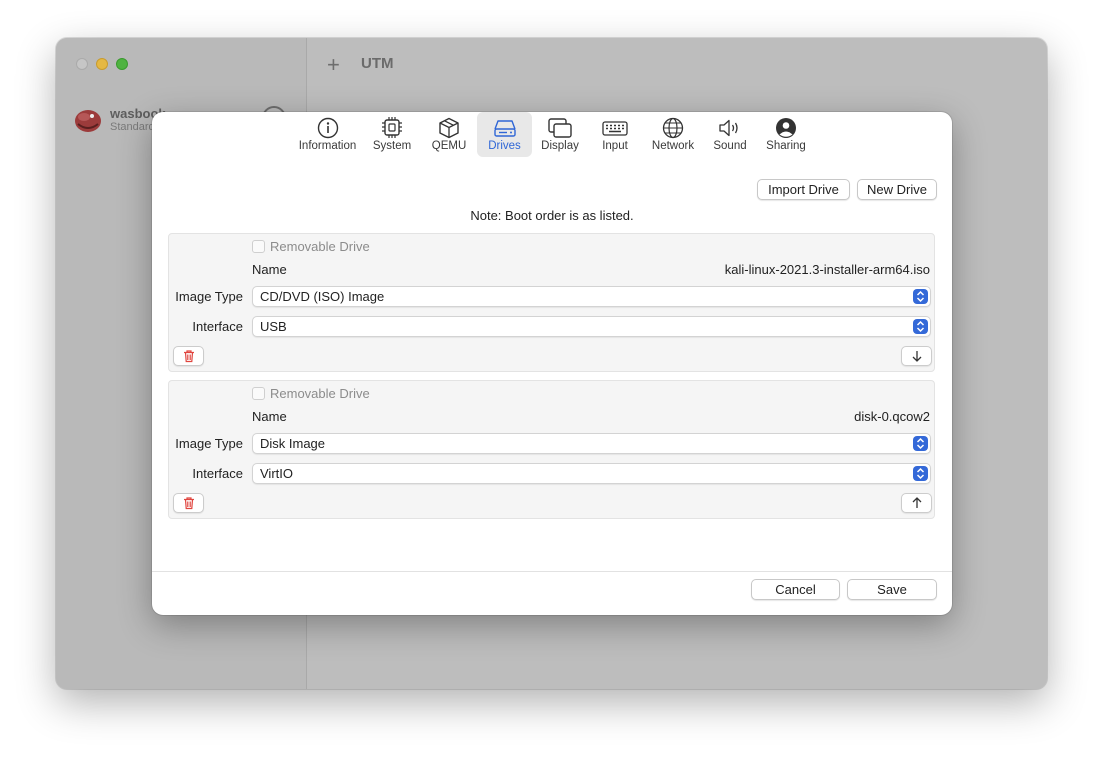  What do you see at coordinates (552, 215) in the screenshot?
I see `boot-order-note: Note: Boot order is as listed.` at bounding box center [552, 215].